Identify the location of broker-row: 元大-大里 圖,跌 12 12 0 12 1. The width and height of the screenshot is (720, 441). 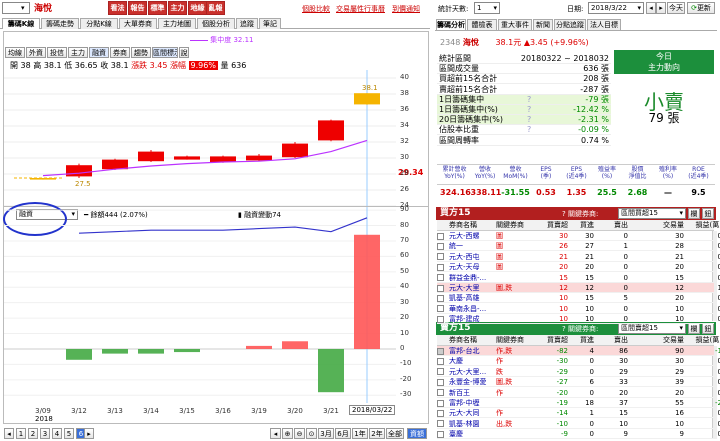
(578, 288).